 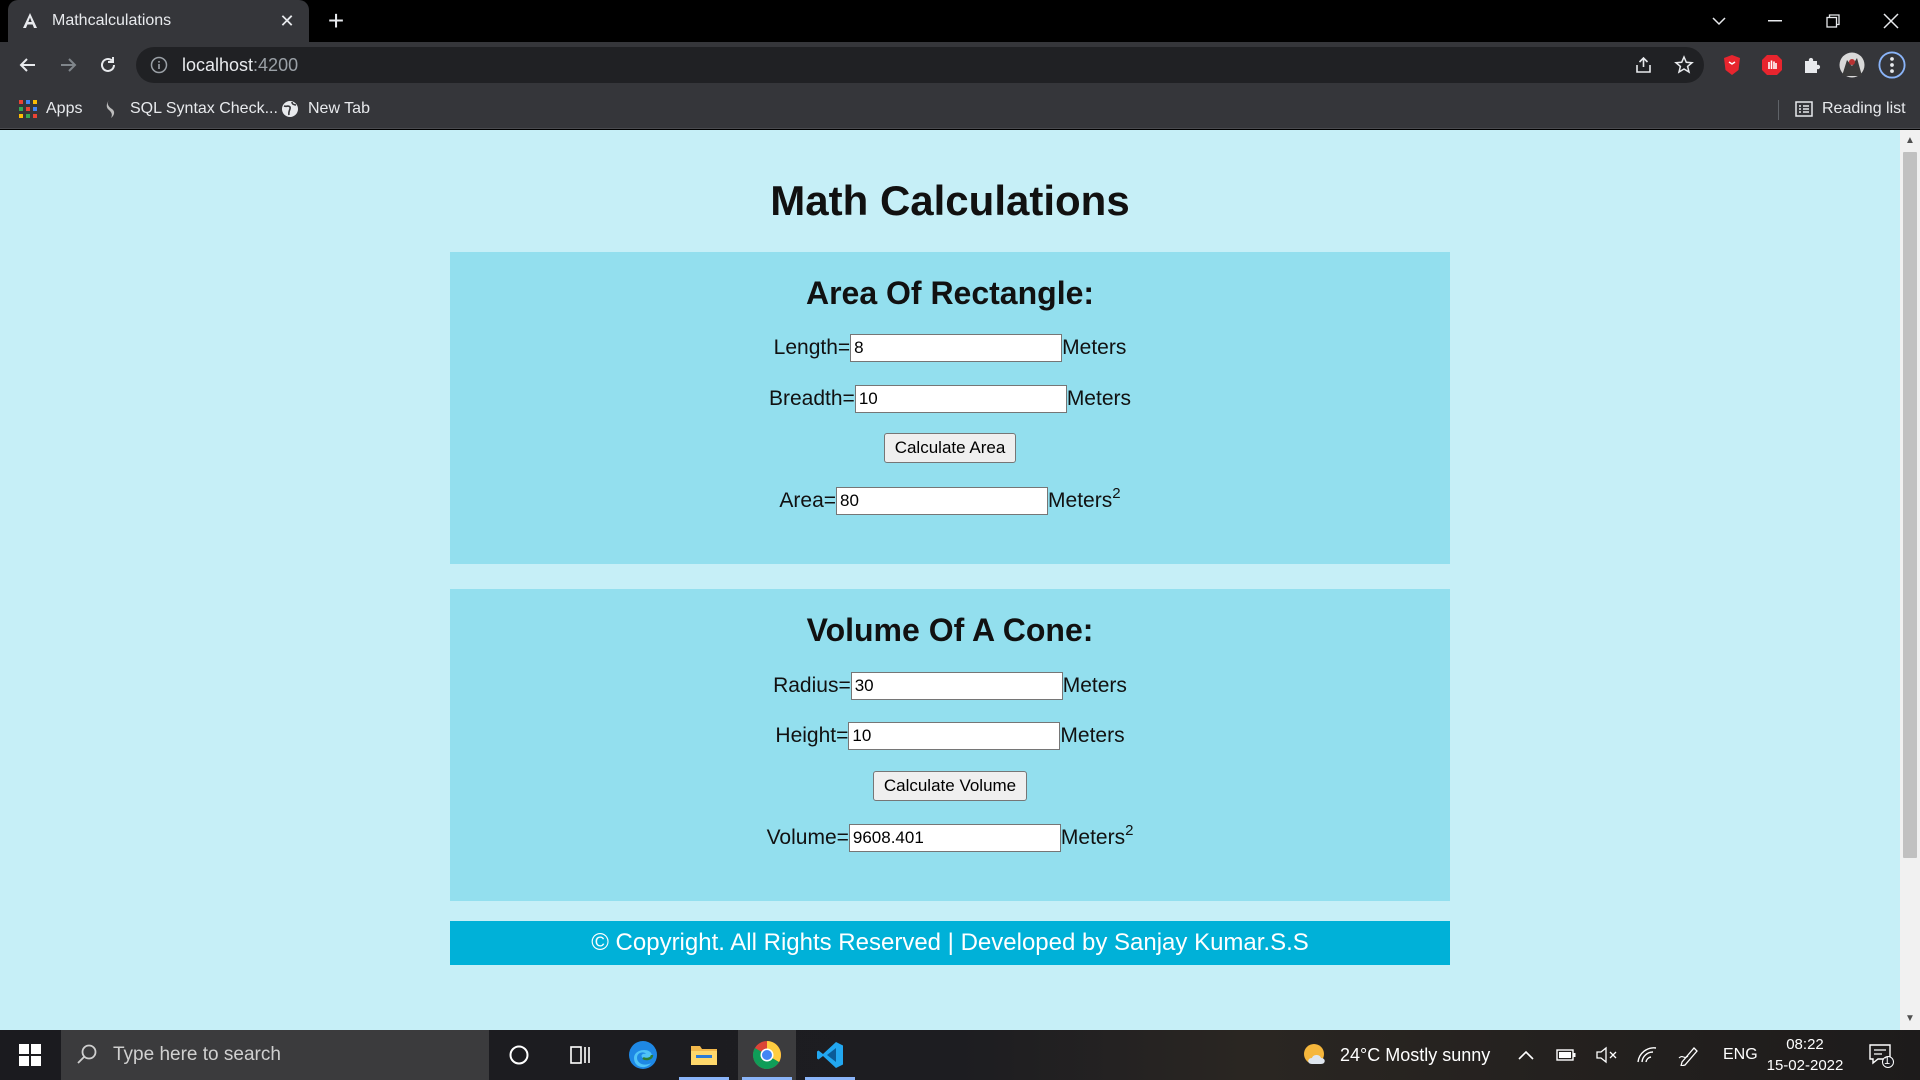 I want to click on browser-toolbar: localhost:4200, so click(x=960, y=65).